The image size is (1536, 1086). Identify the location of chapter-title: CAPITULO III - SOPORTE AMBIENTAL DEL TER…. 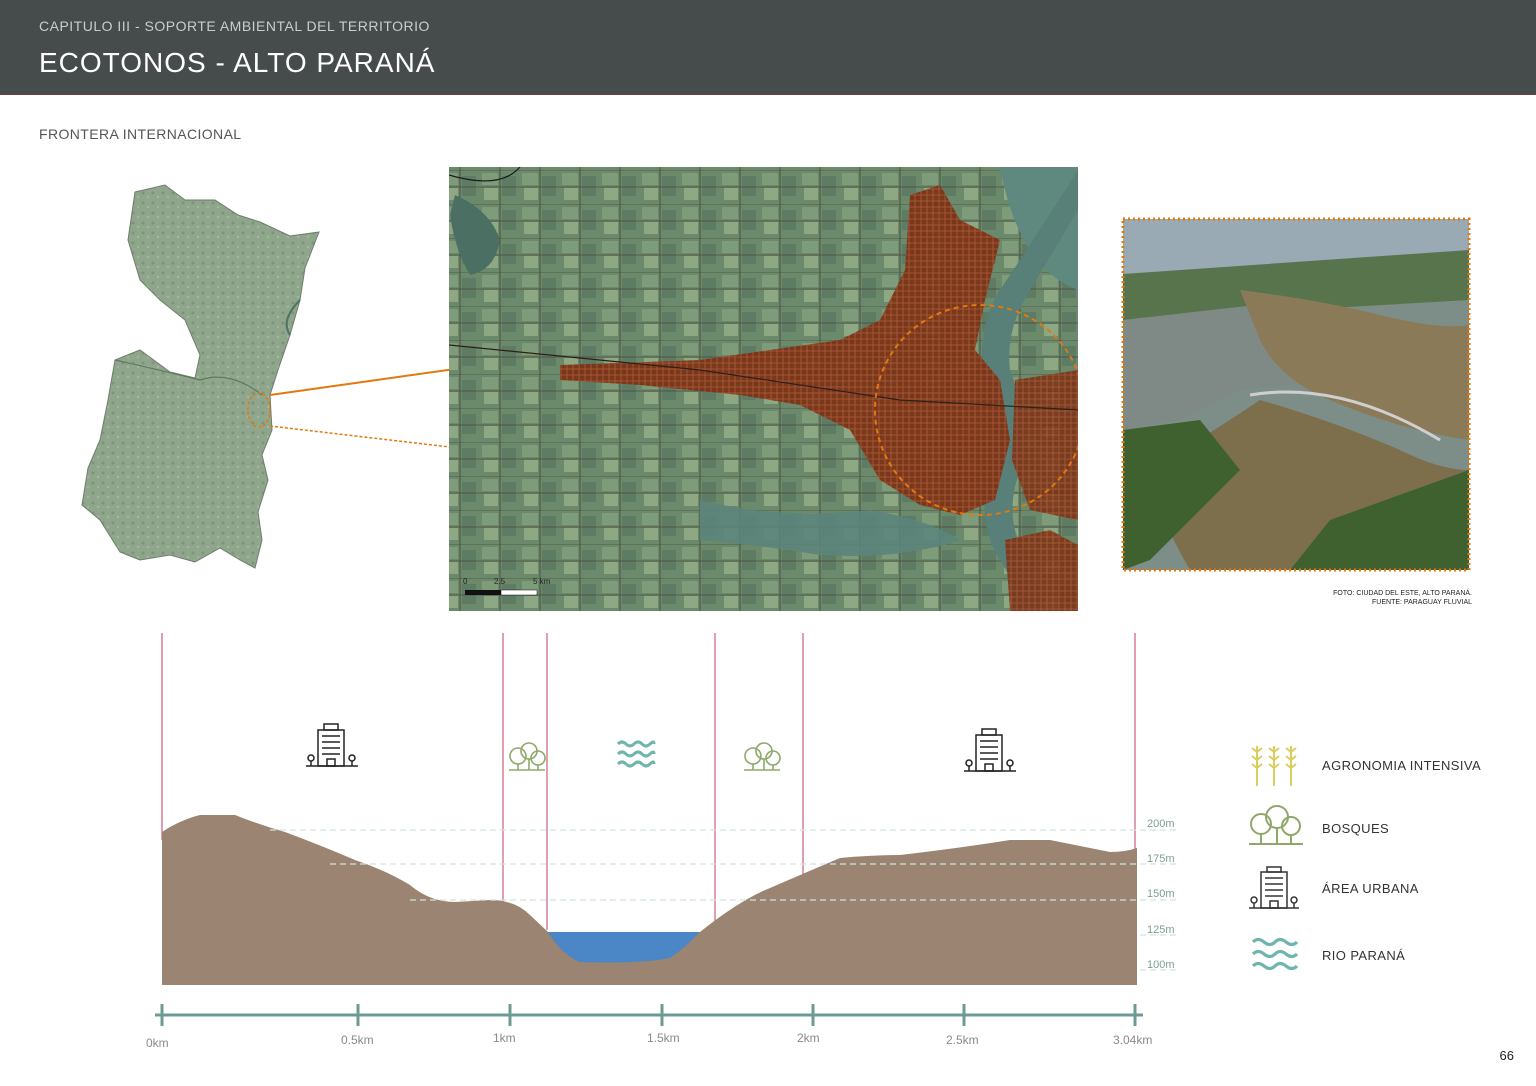
(234, 26).